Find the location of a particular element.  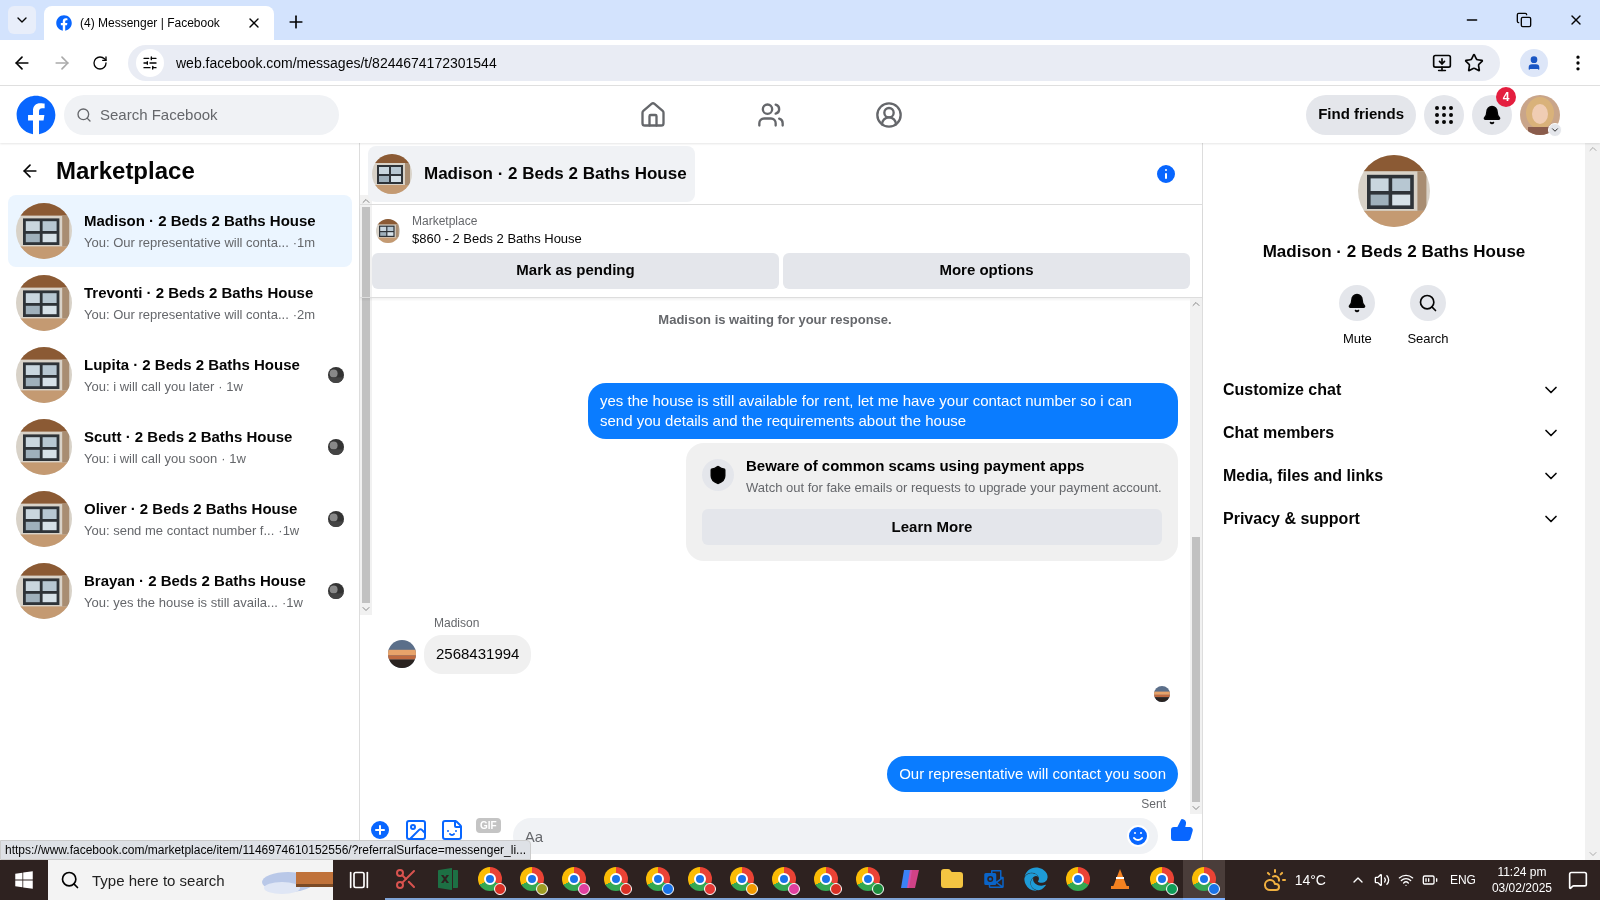

chat-title-button: Madison · 2 Beds 2 Baths House is located at coordinates (531, 173).